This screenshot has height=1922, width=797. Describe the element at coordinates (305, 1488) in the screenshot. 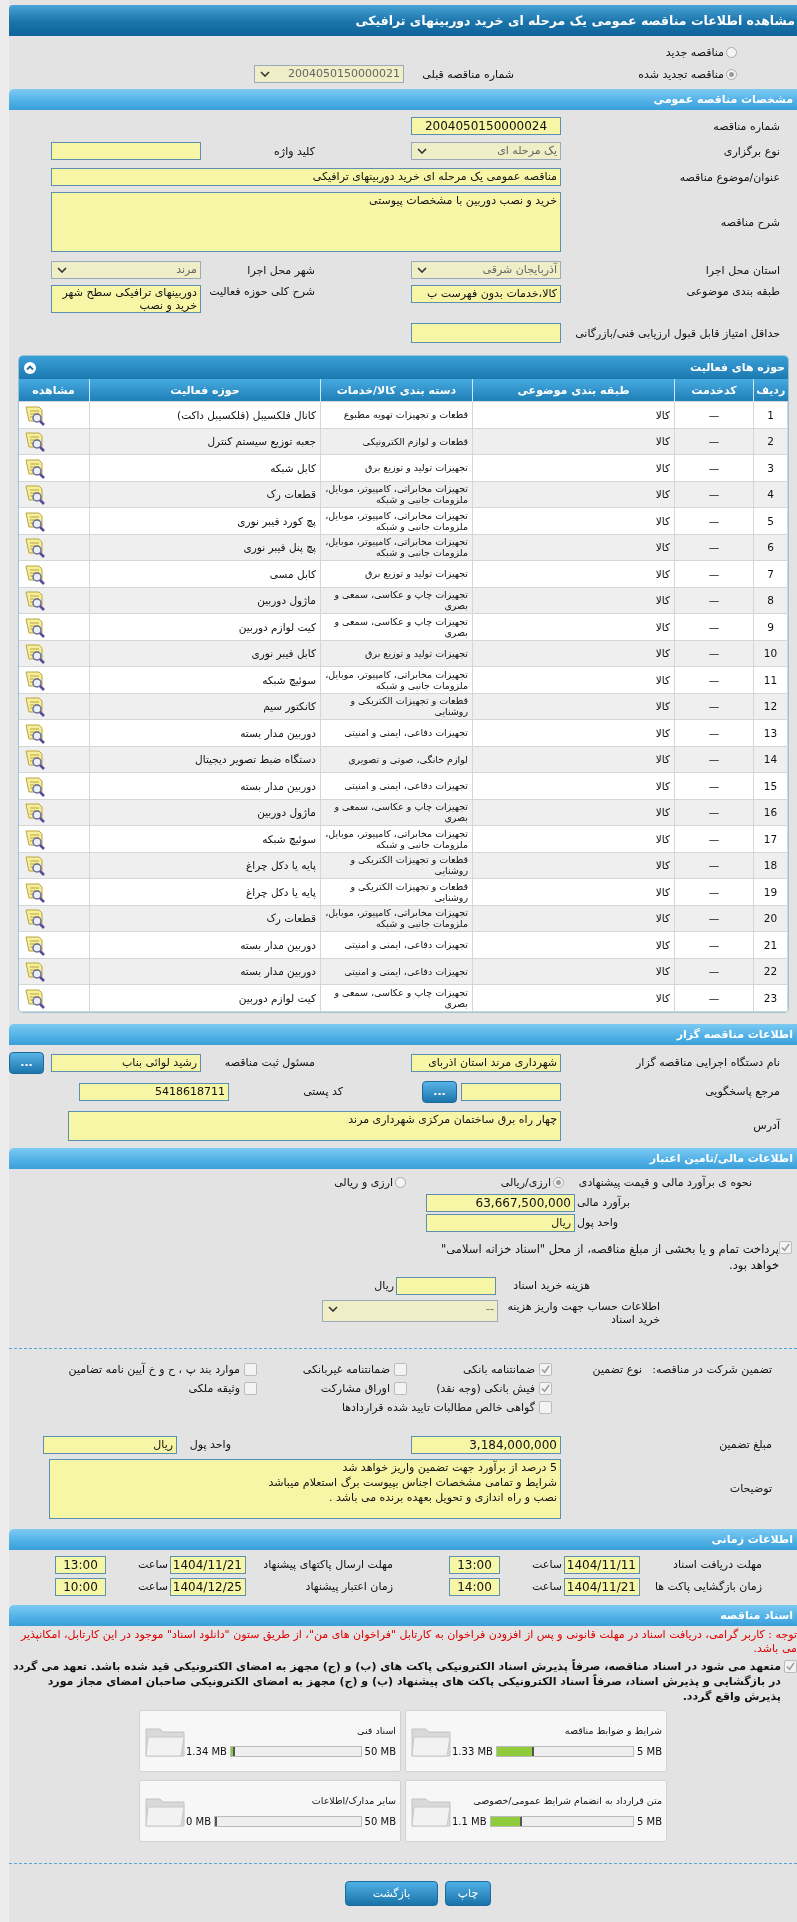

I see `text-area: 5 درصد از برآورد جهت تضمین واریز خواهد شد شرایط و تمامی مشخصات اجناس بپیوست برگ استعلام میباشد نصب و راه اندازی و تحویل بعهده برنده می باشد .` at that location.